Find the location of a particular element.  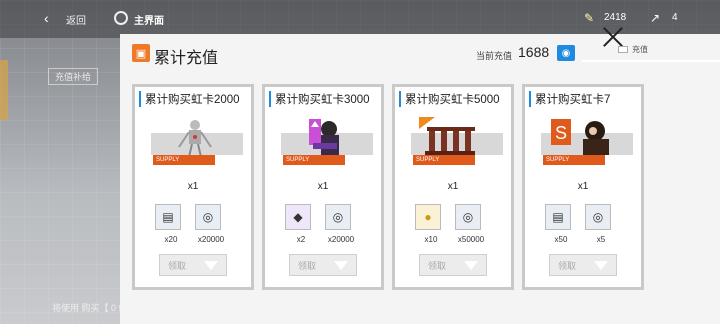

tag-icon is located at coordinates (623, 49).